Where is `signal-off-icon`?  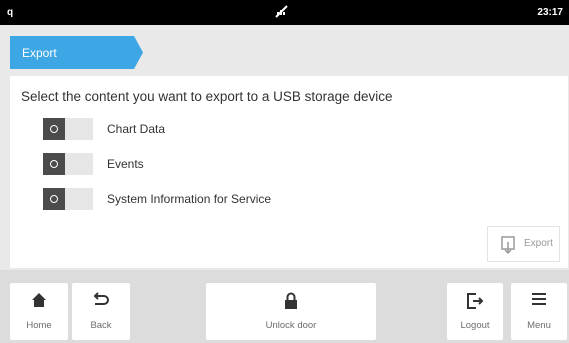 signal-off-icon is located at coordinates (282, 12).